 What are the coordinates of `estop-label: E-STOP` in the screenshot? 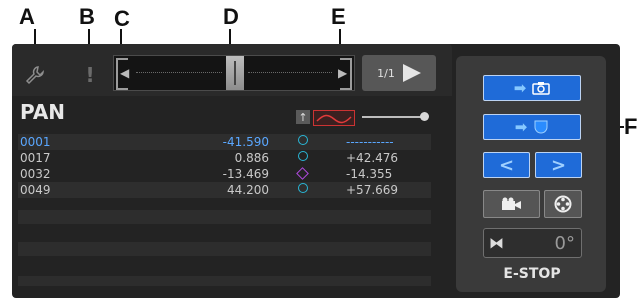 It's located at (532, 274).